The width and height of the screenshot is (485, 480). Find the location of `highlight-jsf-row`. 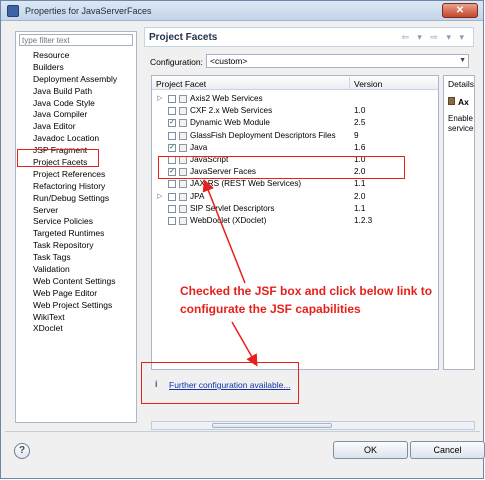

highlight-jsf-row is located at coordinates (281, 167).